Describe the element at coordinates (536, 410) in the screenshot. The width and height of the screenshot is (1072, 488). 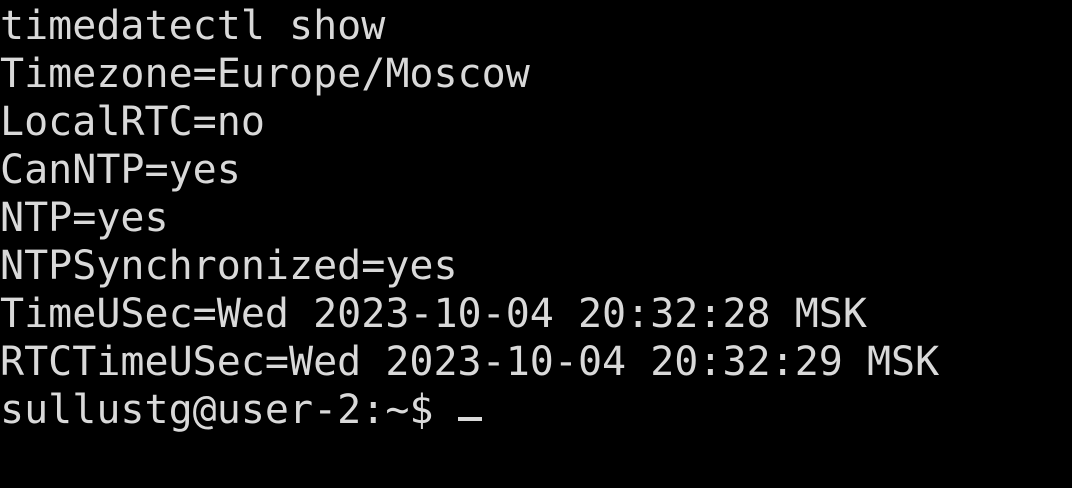
I see `prompt-line: sullustg@user-2:~$` at that location.